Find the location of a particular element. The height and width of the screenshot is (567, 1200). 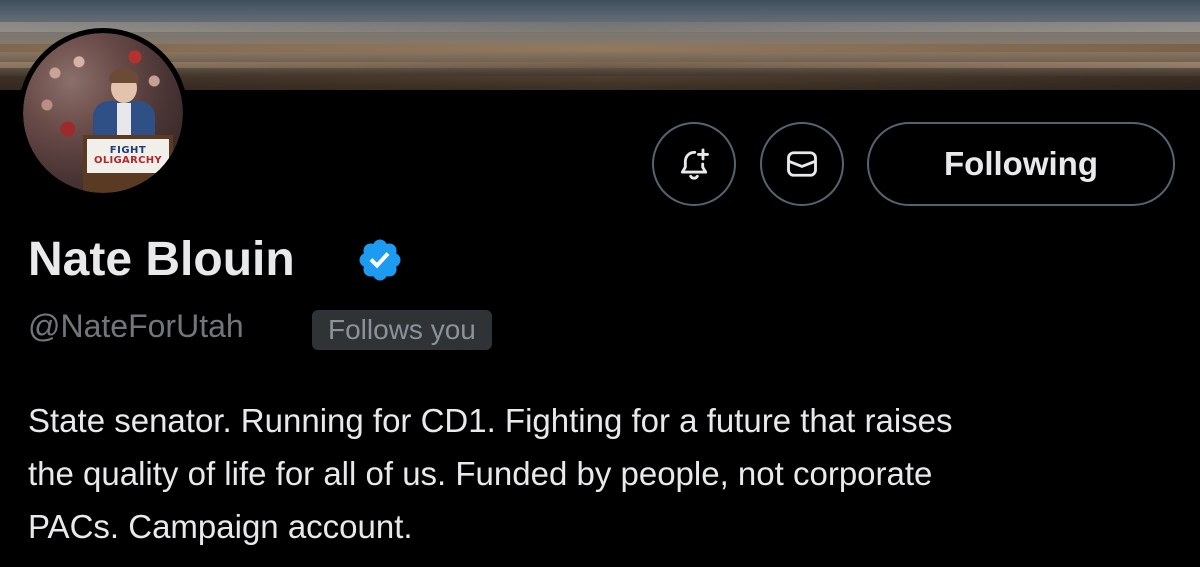

banner-landscape-layer is located at coordinates (600, 27).